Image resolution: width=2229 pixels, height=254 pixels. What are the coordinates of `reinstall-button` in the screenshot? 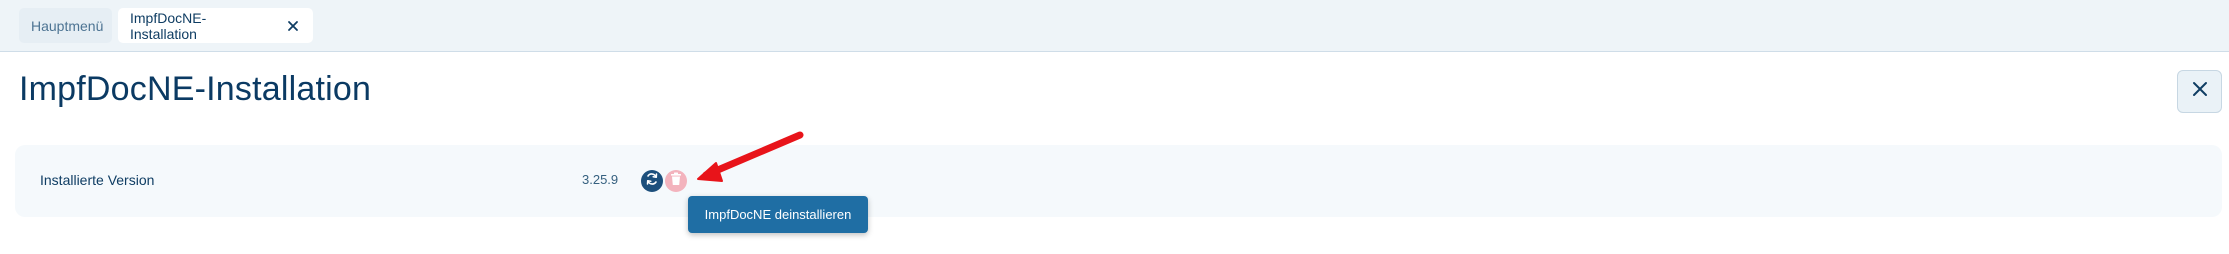 It's located at (652, 181).